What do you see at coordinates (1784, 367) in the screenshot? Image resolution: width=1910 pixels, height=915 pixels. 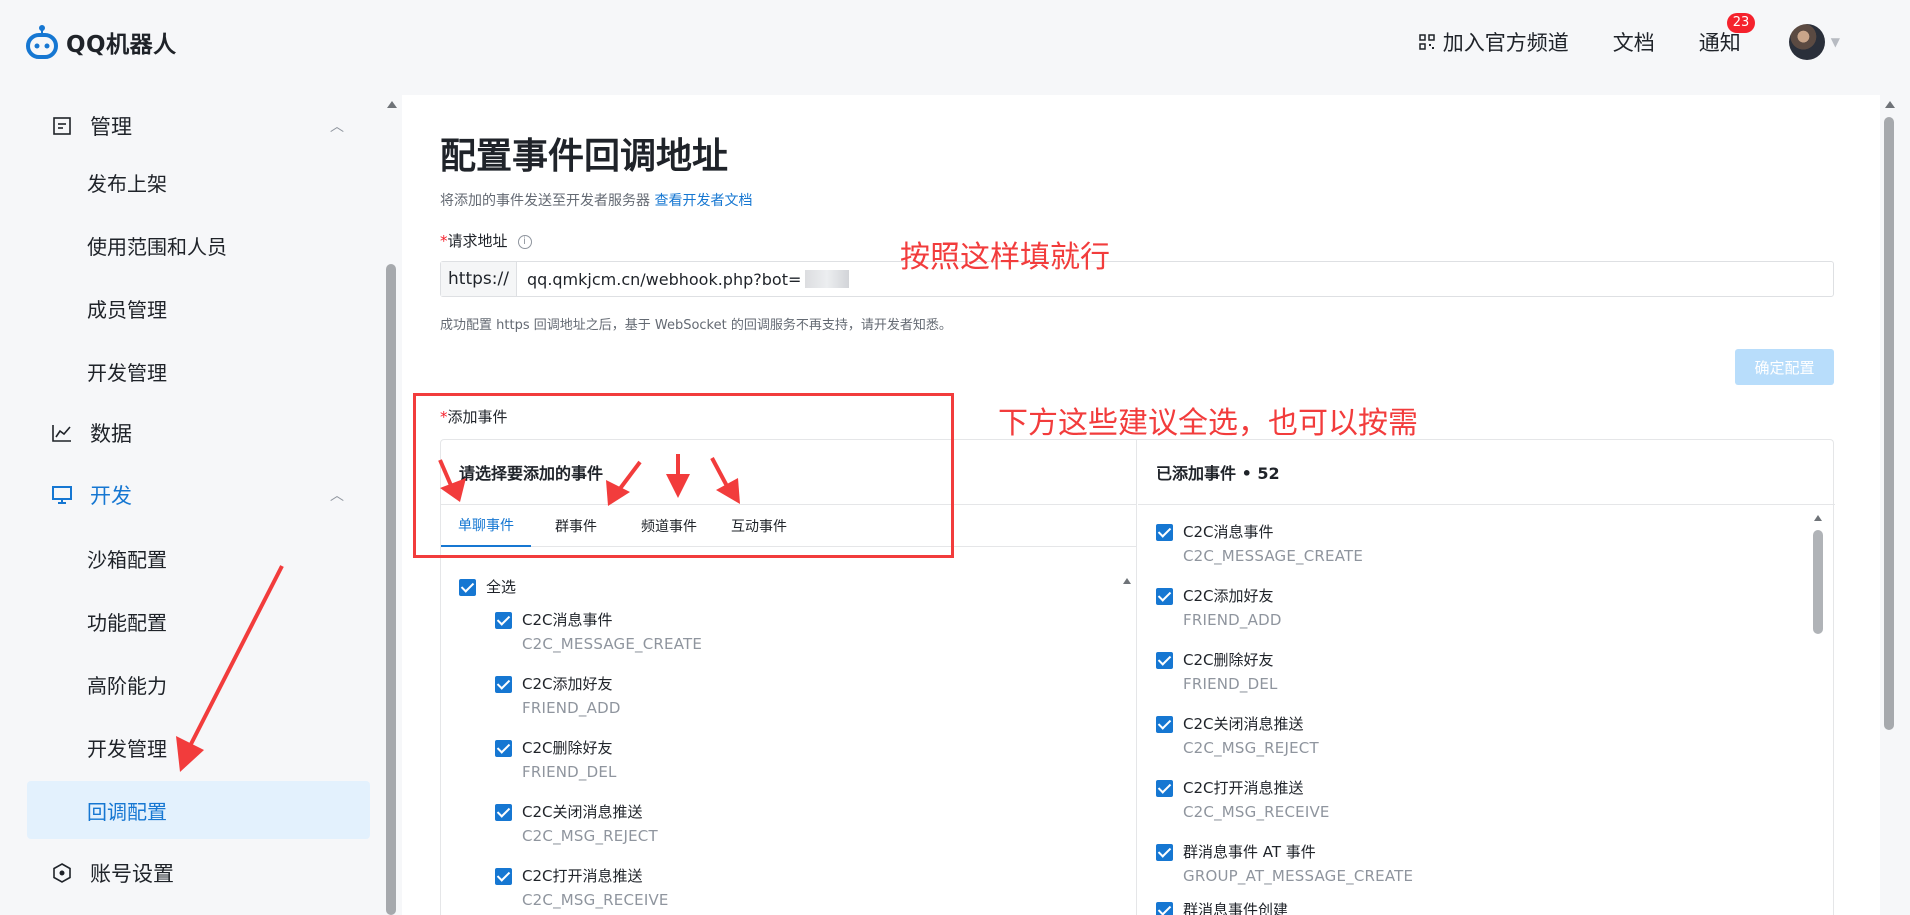 I see `confirm-config-button: 确定配置` at bounding box center [1784, 367].